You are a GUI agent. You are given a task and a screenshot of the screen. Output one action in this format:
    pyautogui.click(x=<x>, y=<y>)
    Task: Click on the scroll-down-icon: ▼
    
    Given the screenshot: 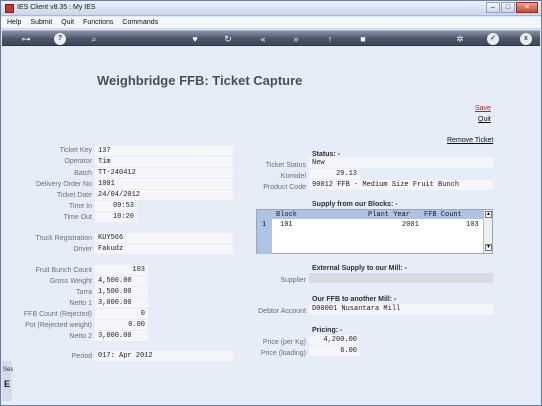 What is the action you would take?
    pyautogui.click(x=488, y=247)
    